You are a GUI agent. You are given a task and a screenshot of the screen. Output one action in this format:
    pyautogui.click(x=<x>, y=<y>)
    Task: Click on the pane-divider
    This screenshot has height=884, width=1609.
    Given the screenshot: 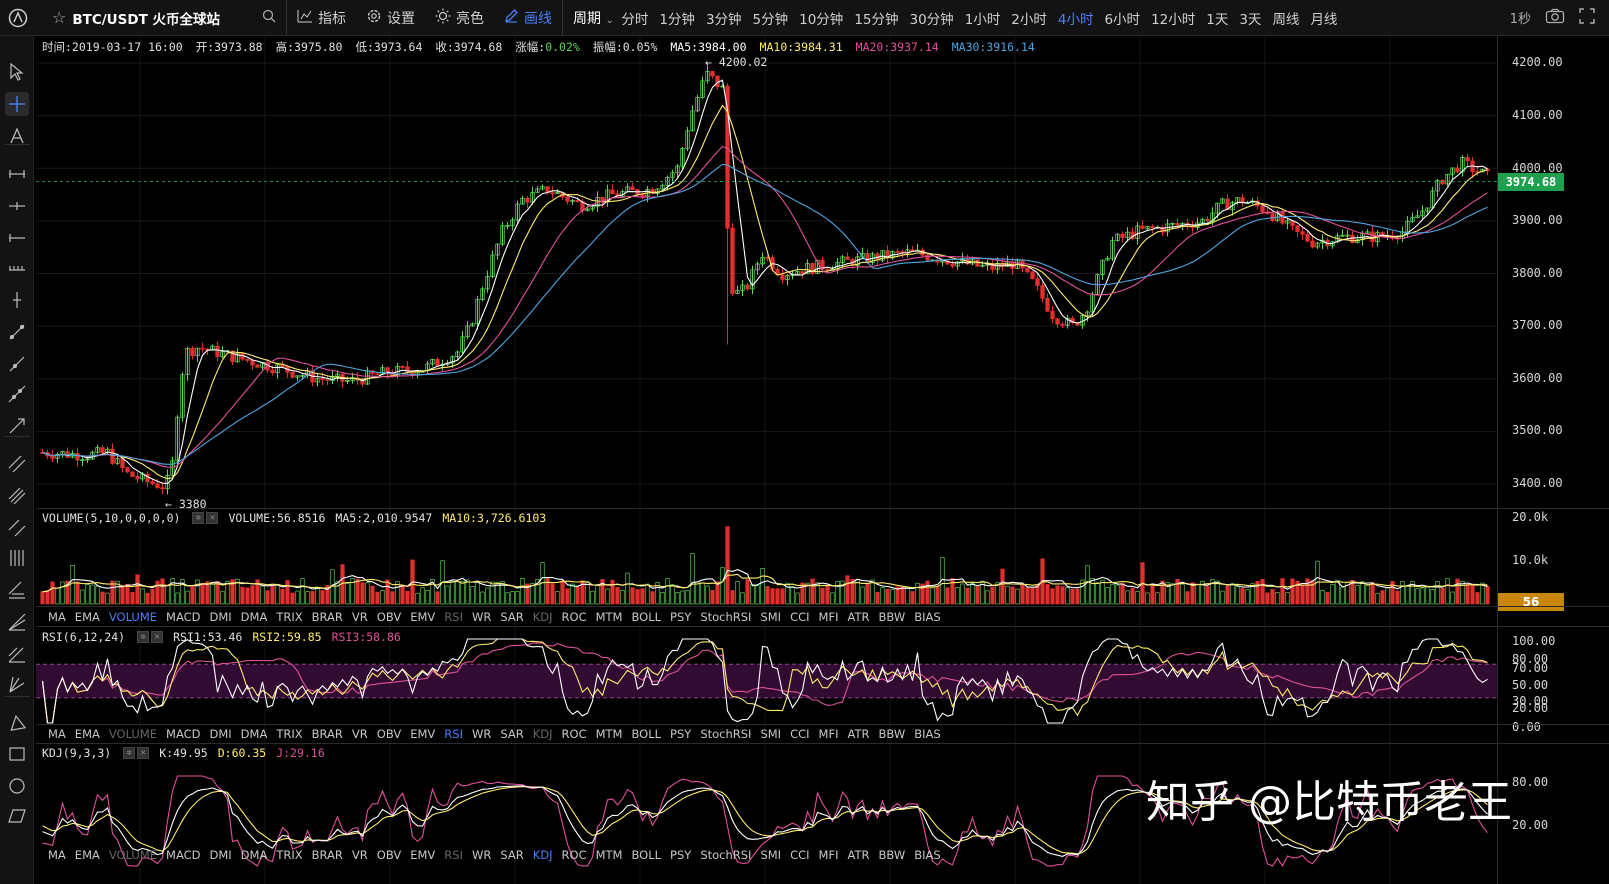 What is the action you would take?
    pyautogui.click(x=822, y=606)
    